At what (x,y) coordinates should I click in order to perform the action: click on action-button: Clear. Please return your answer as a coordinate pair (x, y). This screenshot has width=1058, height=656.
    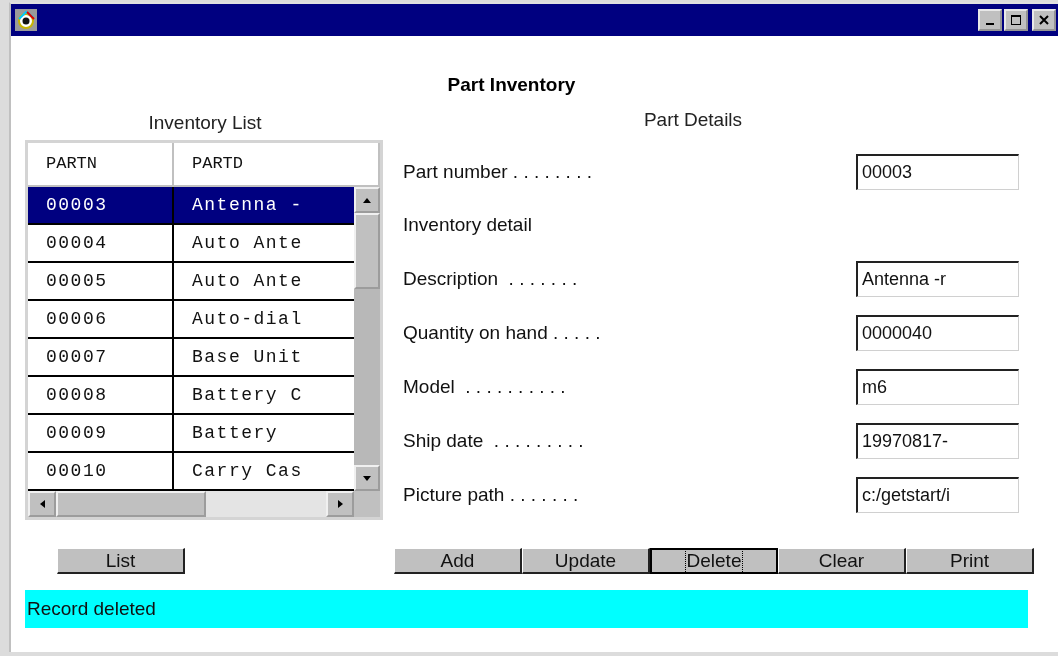
    Looking at the image, I should click on (842, 561).